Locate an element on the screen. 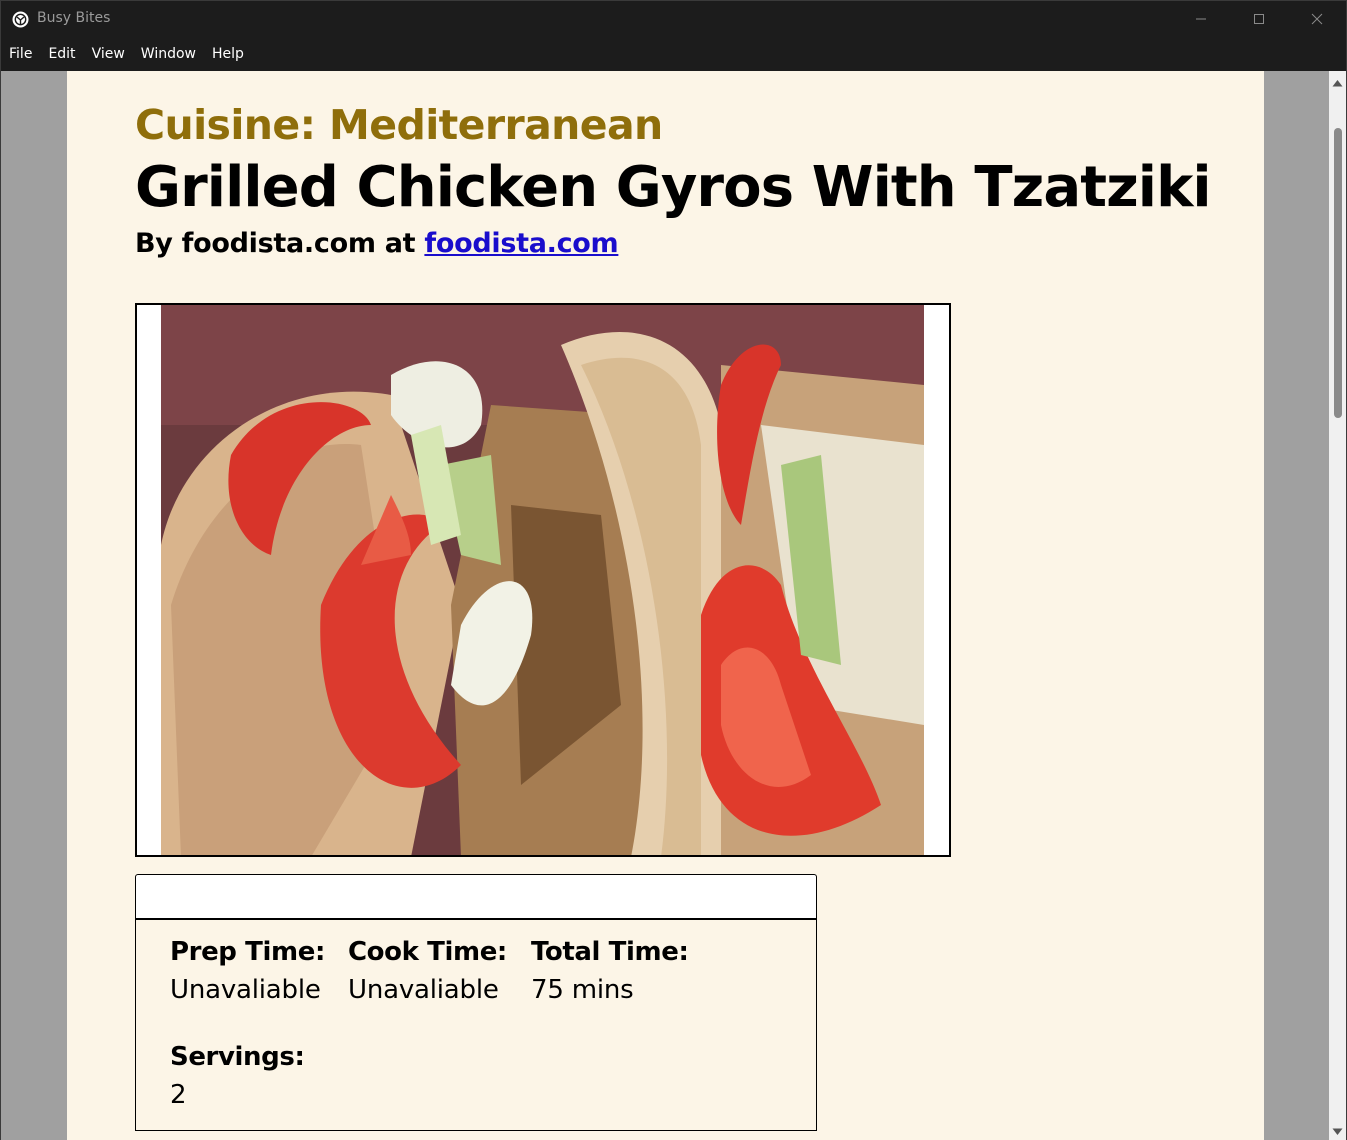 Image resolution: width=1347 pixels, height=1140 pixels. scroll-up-arrow-icon is located at coordinates (1337, 81).